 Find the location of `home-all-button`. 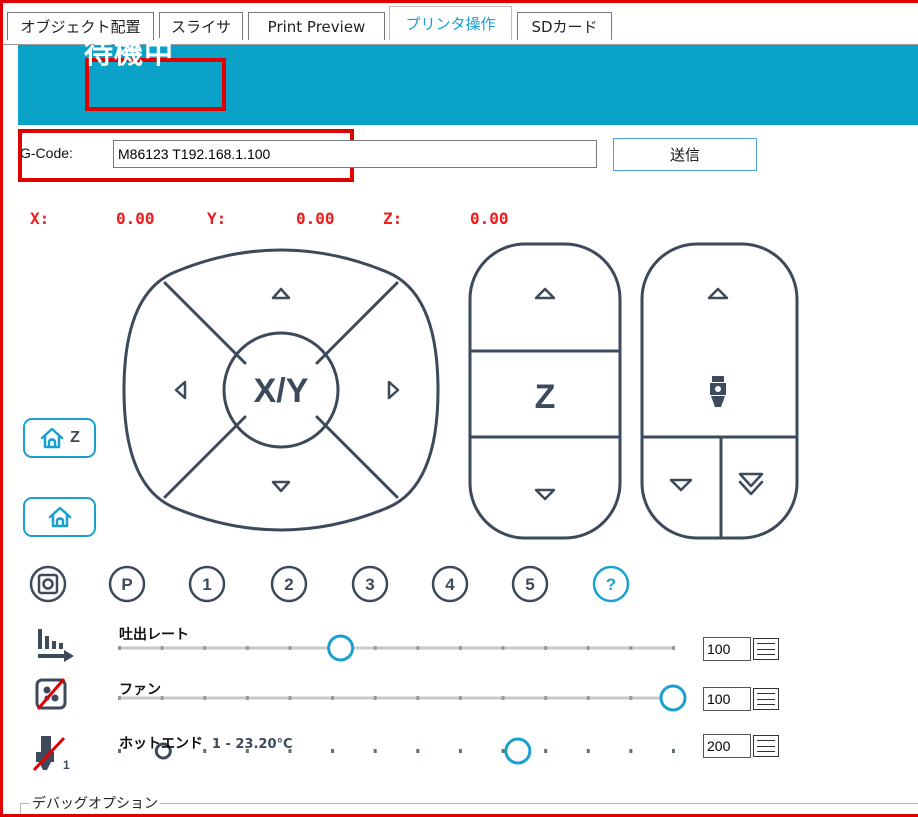

home-all-button is located at coordinates (59, 517).